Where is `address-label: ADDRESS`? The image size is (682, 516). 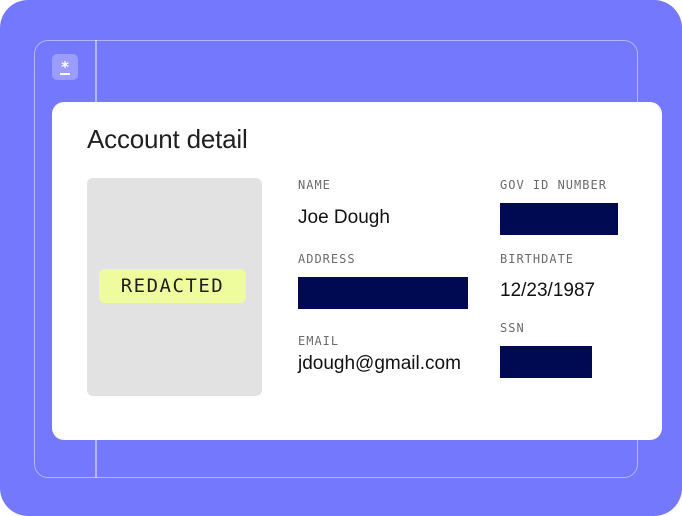
address-label: ADDRESS is located at coordinates (327, 259).